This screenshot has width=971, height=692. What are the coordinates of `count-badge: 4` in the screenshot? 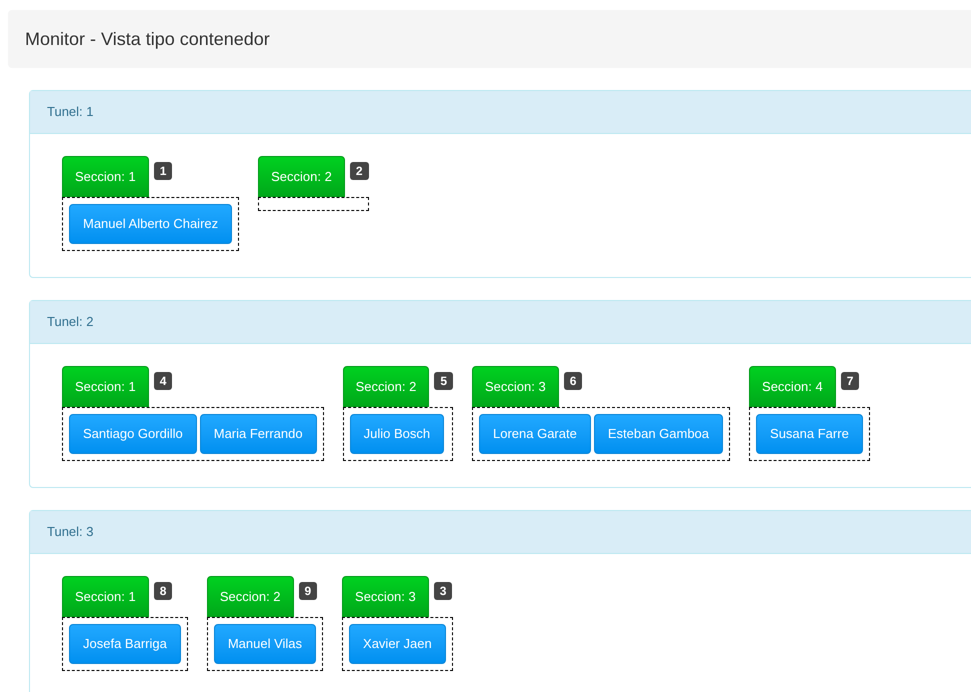 It's located at (163, 381).